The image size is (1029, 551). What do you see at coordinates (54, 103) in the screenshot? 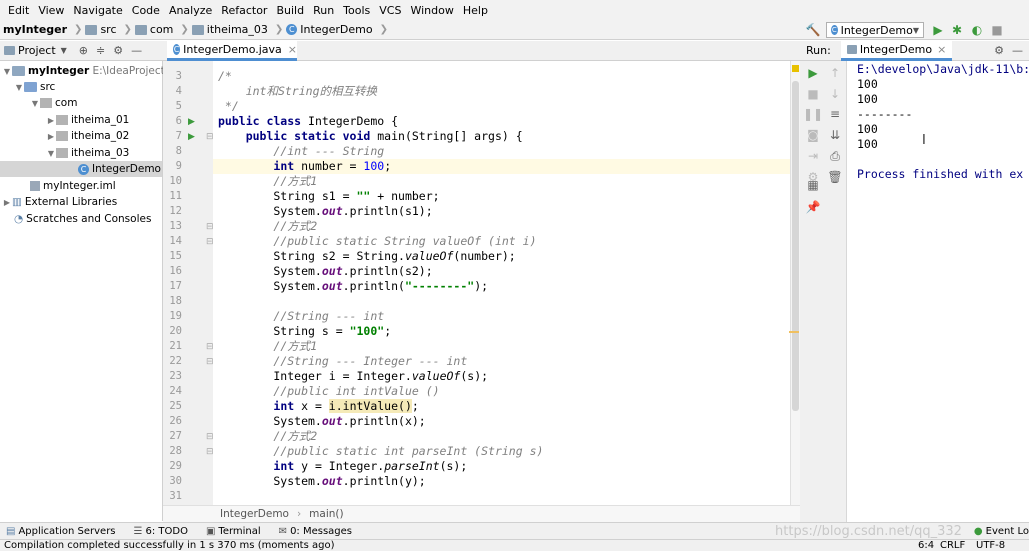
I see `tree-item-com: ▼ com` at bounding box center [54, 103].